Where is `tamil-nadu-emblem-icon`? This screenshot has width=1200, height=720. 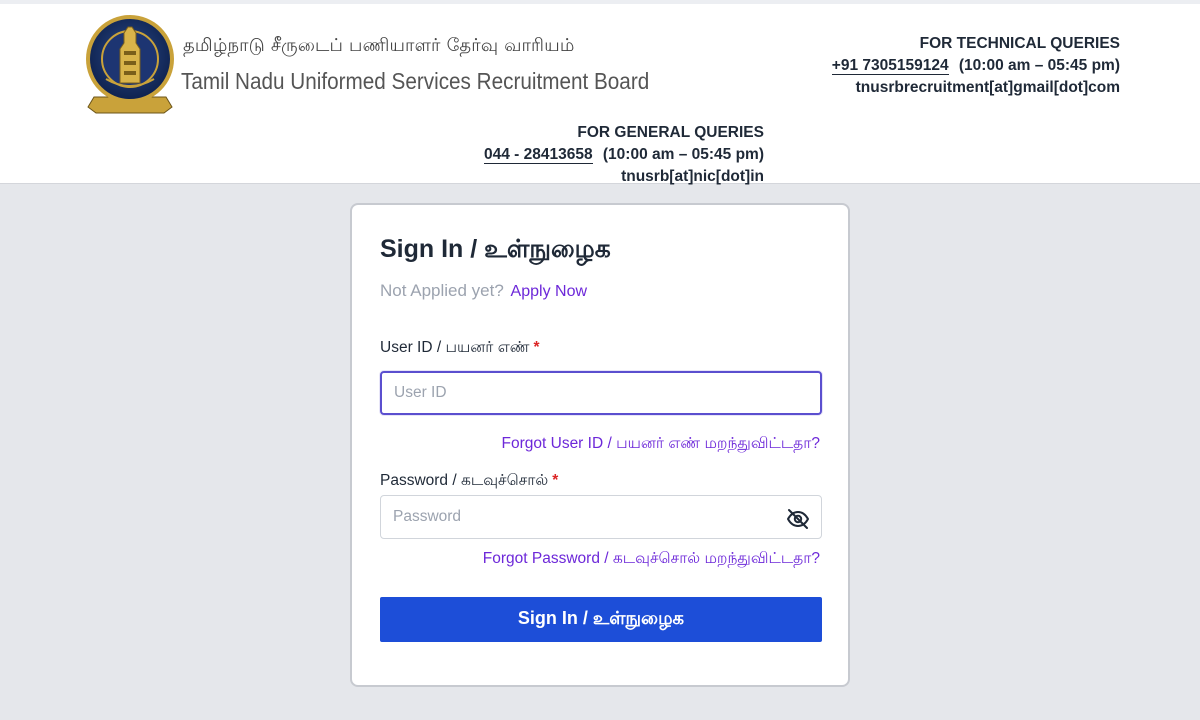 tamil-nadu-emblem-icon is located at coordinates (130, 64).